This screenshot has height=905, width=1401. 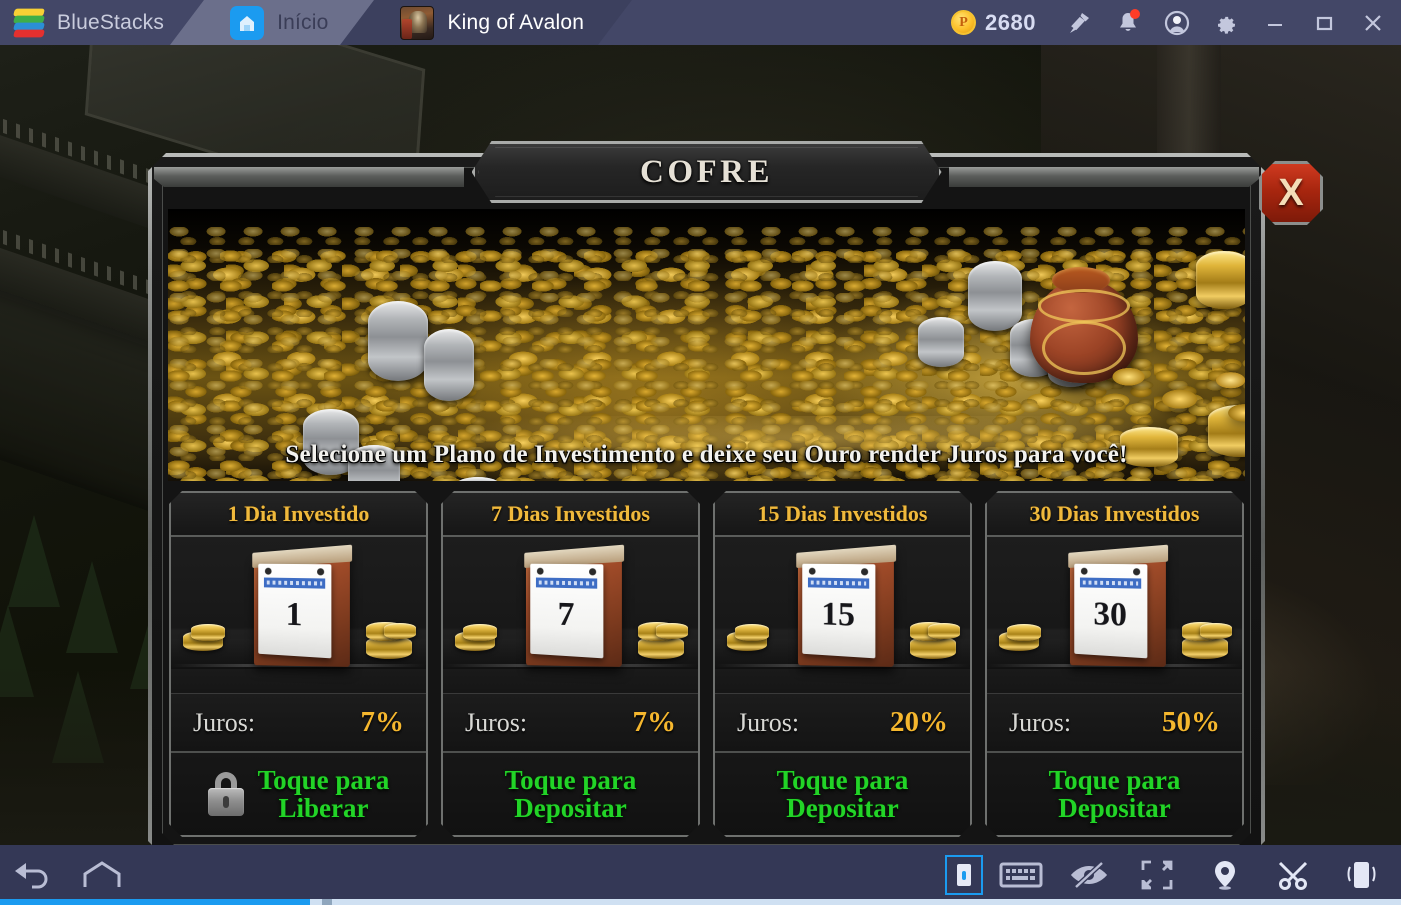 I want to click on calendar-icon: 1, so click(x=299, y=611).